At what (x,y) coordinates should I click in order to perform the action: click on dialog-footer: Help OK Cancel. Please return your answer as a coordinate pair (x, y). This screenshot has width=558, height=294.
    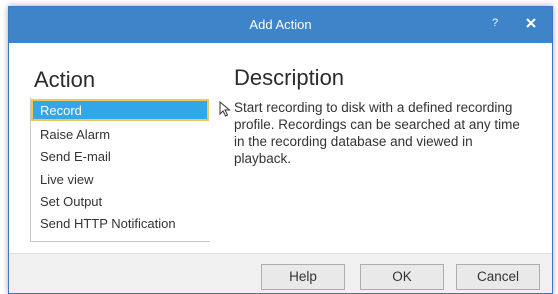
    Looking at the image, I should click on (280, 273).